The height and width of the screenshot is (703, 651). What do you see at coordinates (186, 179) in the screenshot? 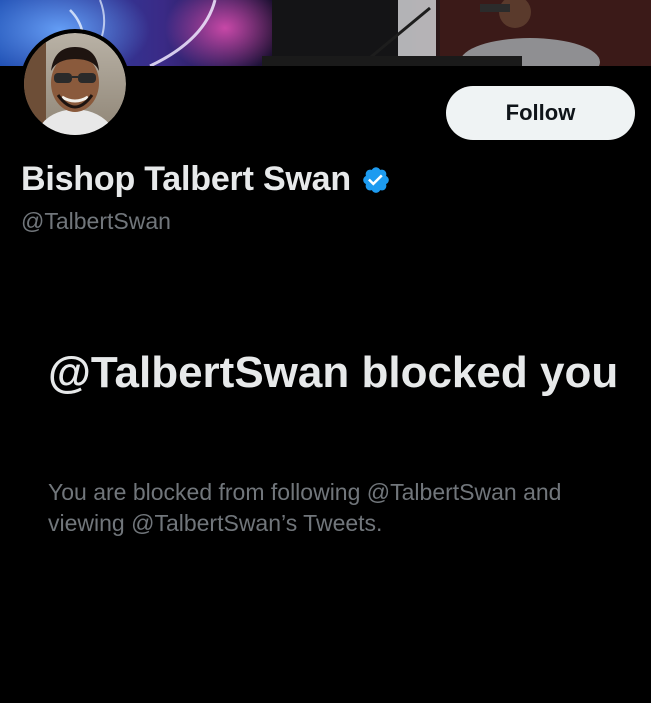
I see `display-name: Bishop Talbert Swan` at bounding box center [186, 179].